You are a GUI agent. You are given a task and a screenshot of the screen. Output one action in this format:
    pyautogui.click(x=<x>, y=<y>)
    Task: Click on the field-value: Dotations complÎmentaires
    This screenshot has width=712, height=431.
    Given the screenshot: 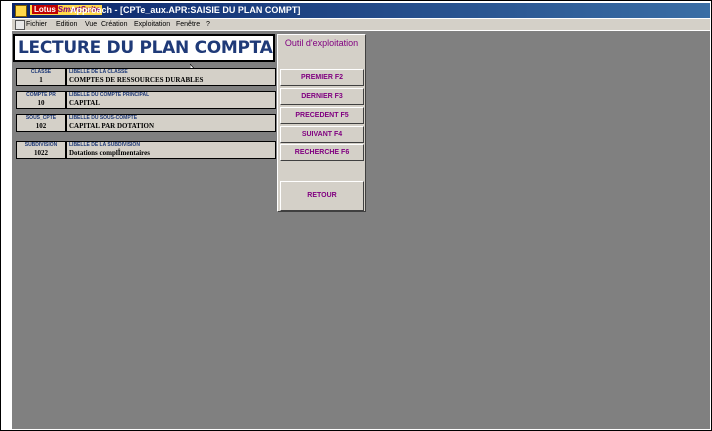 What is the action you would take?
    pyautogui.click(x=109, y=153)
    